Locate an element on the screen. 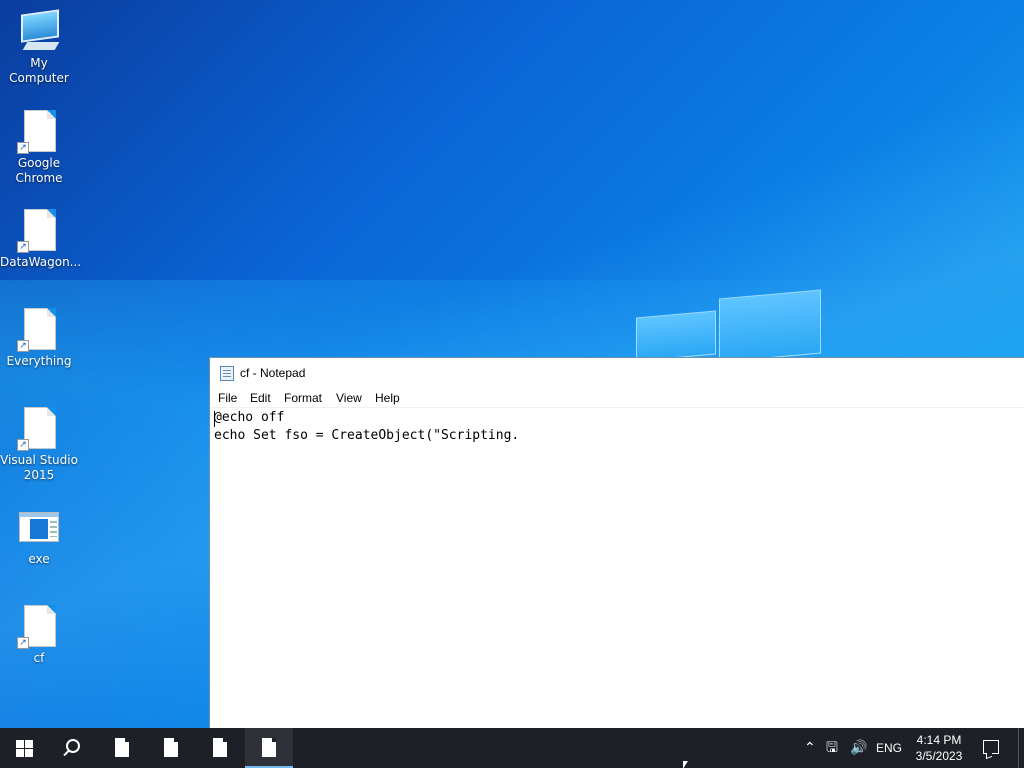  menu-bar: File Edit Format View Help is located at coordinates (617, 398).